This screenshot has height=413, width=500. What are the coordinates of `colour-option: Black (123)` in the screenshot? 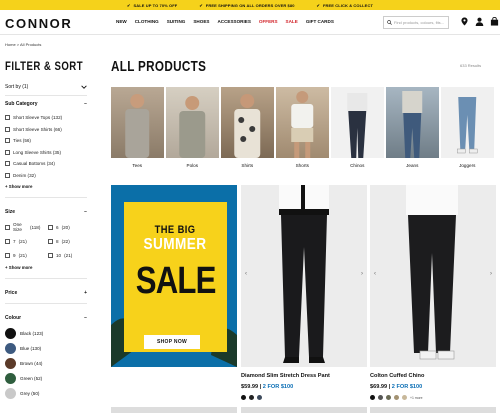 It's located at (46, 333).